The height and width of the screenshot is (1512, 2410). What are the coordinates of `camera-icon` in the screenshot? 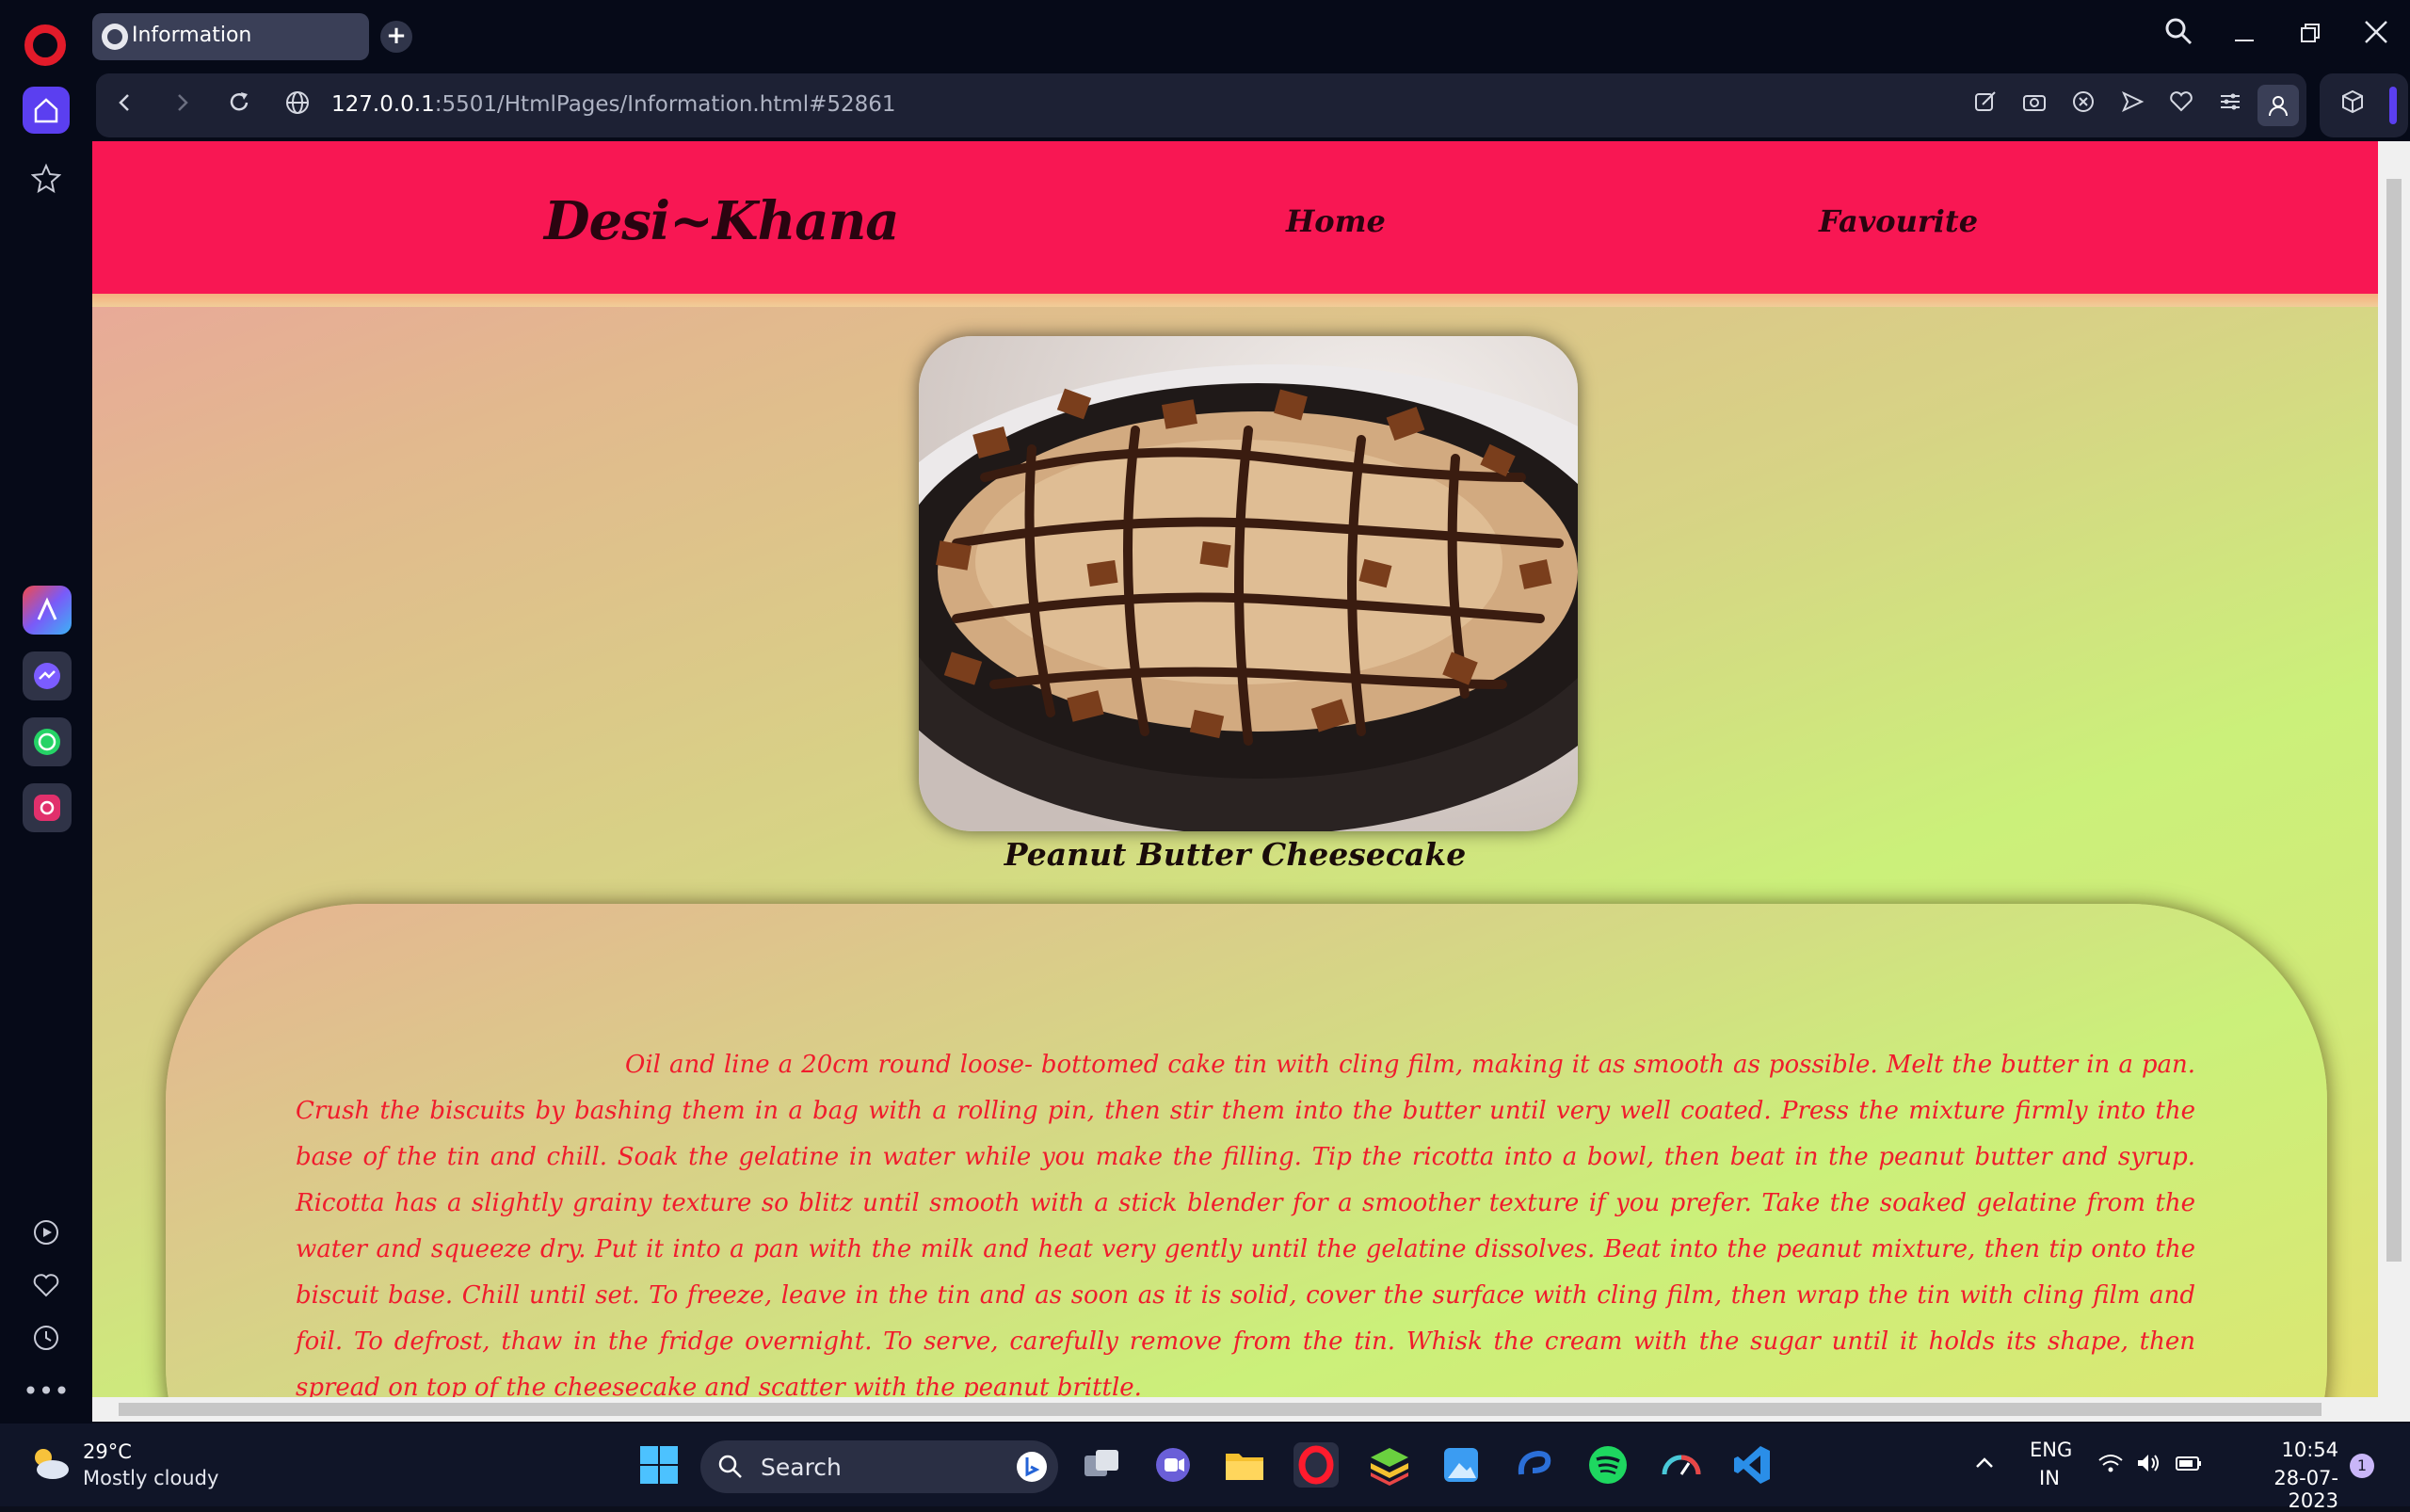 It's located at (2034, 105).